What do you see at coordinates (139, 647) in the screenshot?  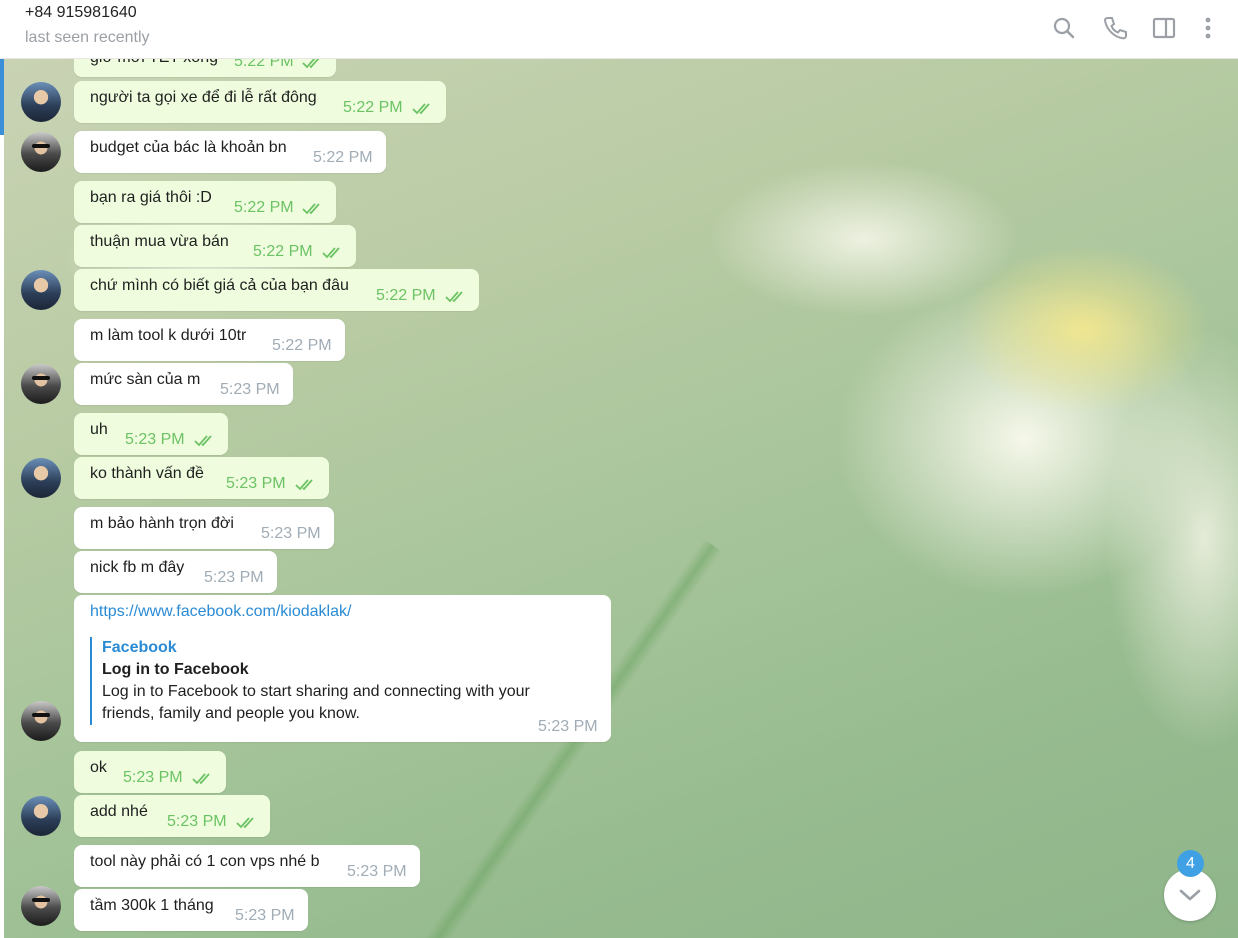 I see `preview-site: Facebook` at bounding box center [139, 647].